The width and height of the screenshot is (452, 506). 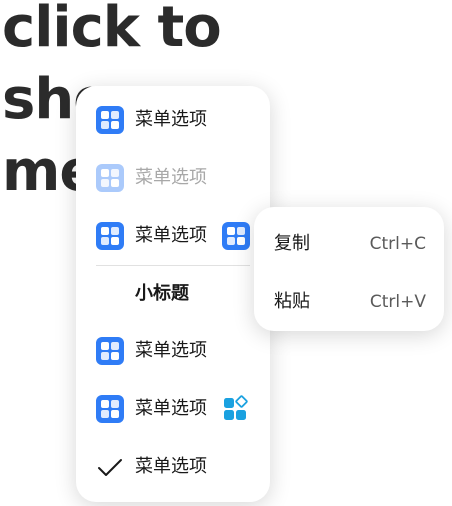 I want to click on submenu-item-copy: 复制 Ctrl+C, so click(x=349, y=240).